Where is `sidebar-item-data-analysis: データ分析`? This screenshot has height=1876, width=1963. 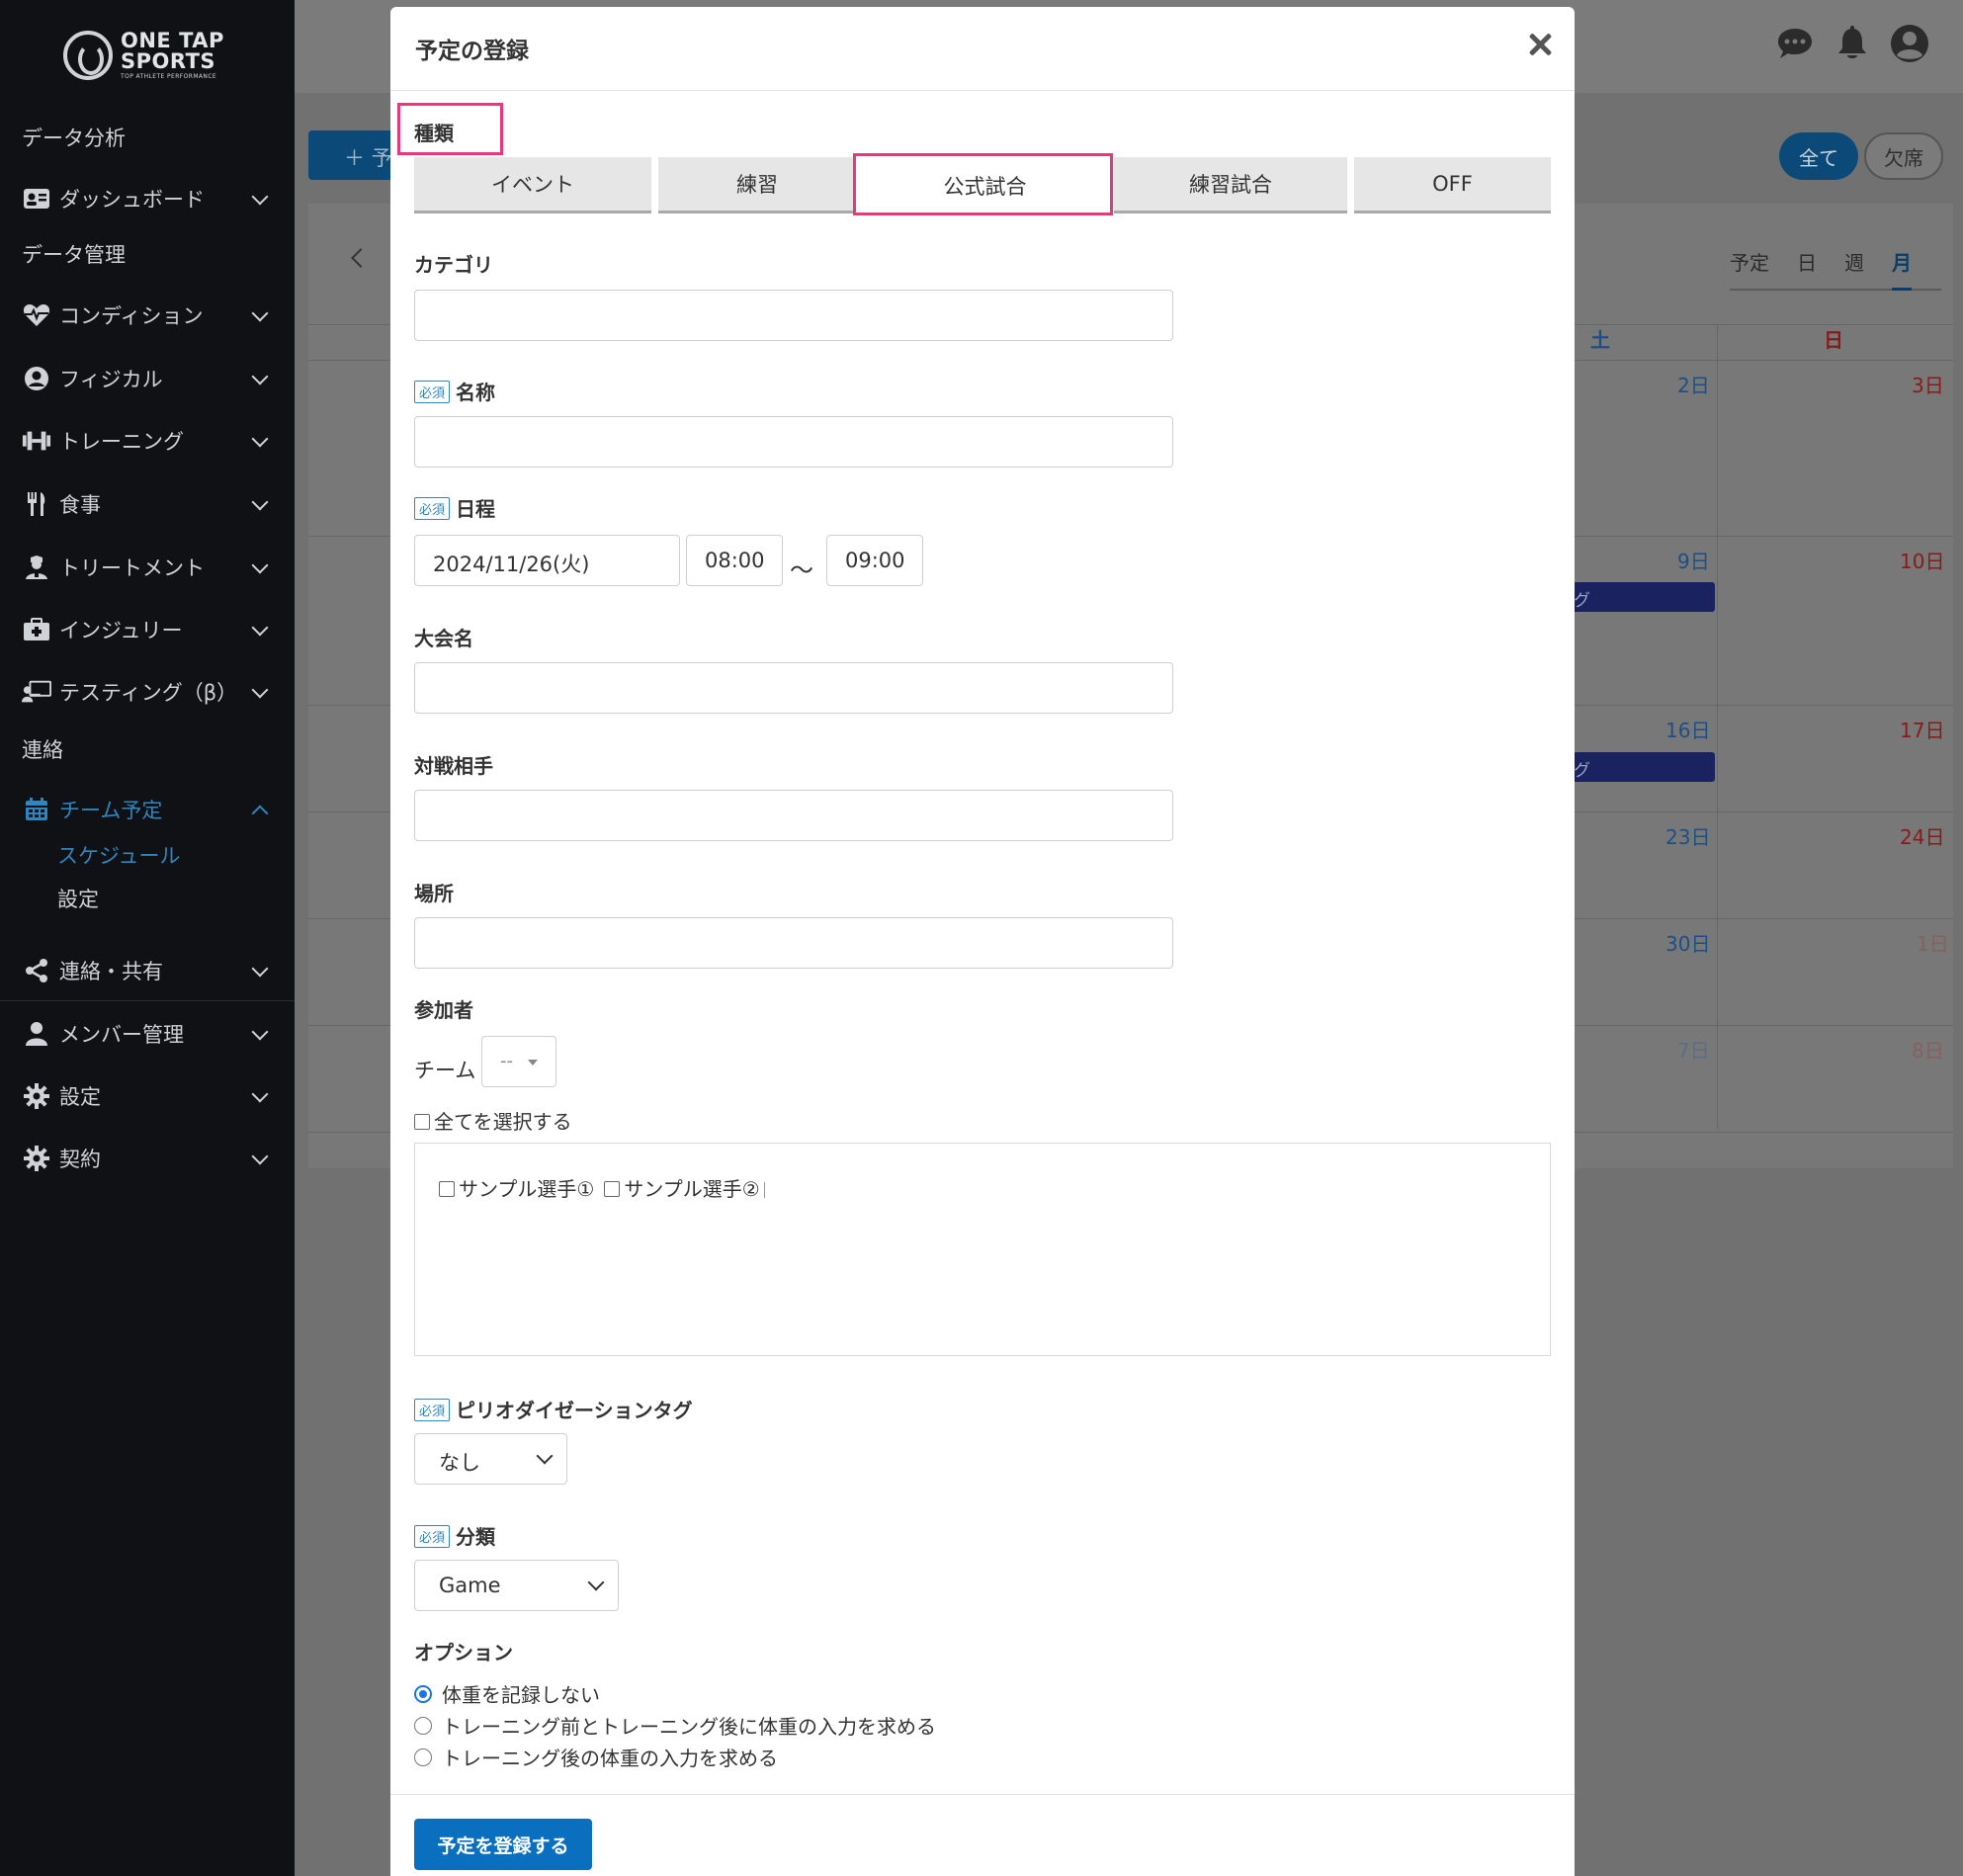 sidebar-item-data-analysis: データ分析 is located at coordinates (148, 138).